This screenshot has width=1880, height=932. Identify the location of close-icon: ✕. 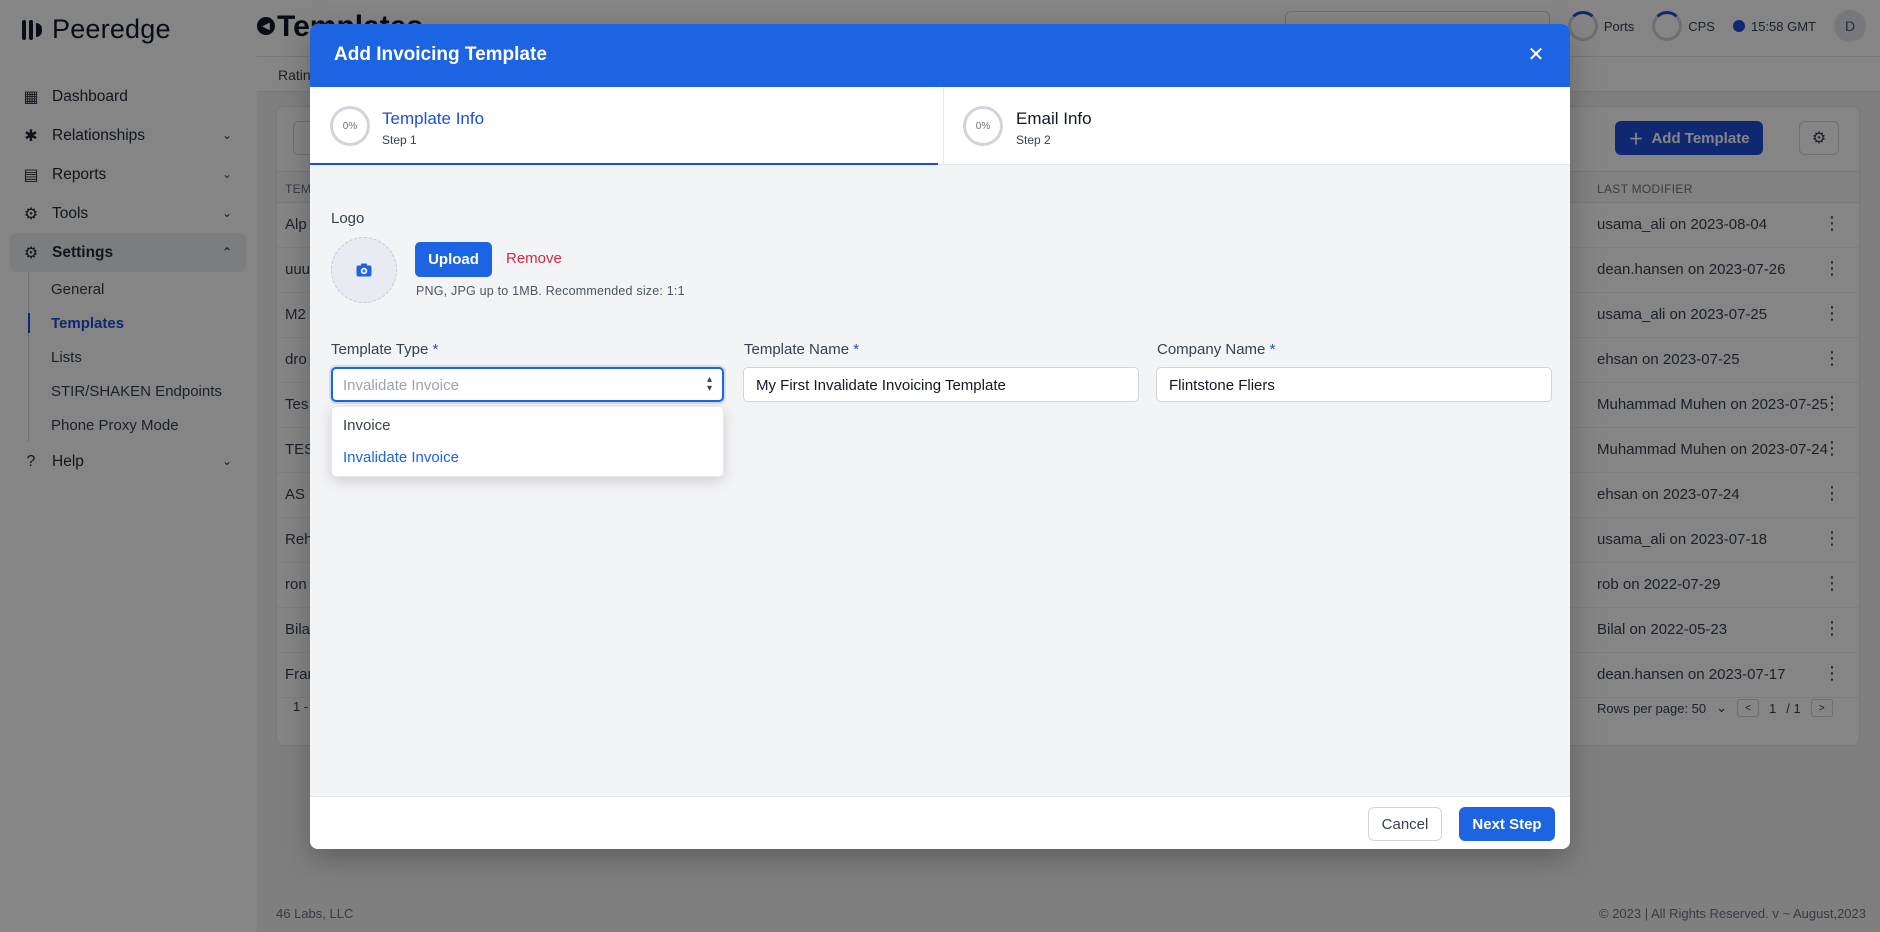
(1536, 54).